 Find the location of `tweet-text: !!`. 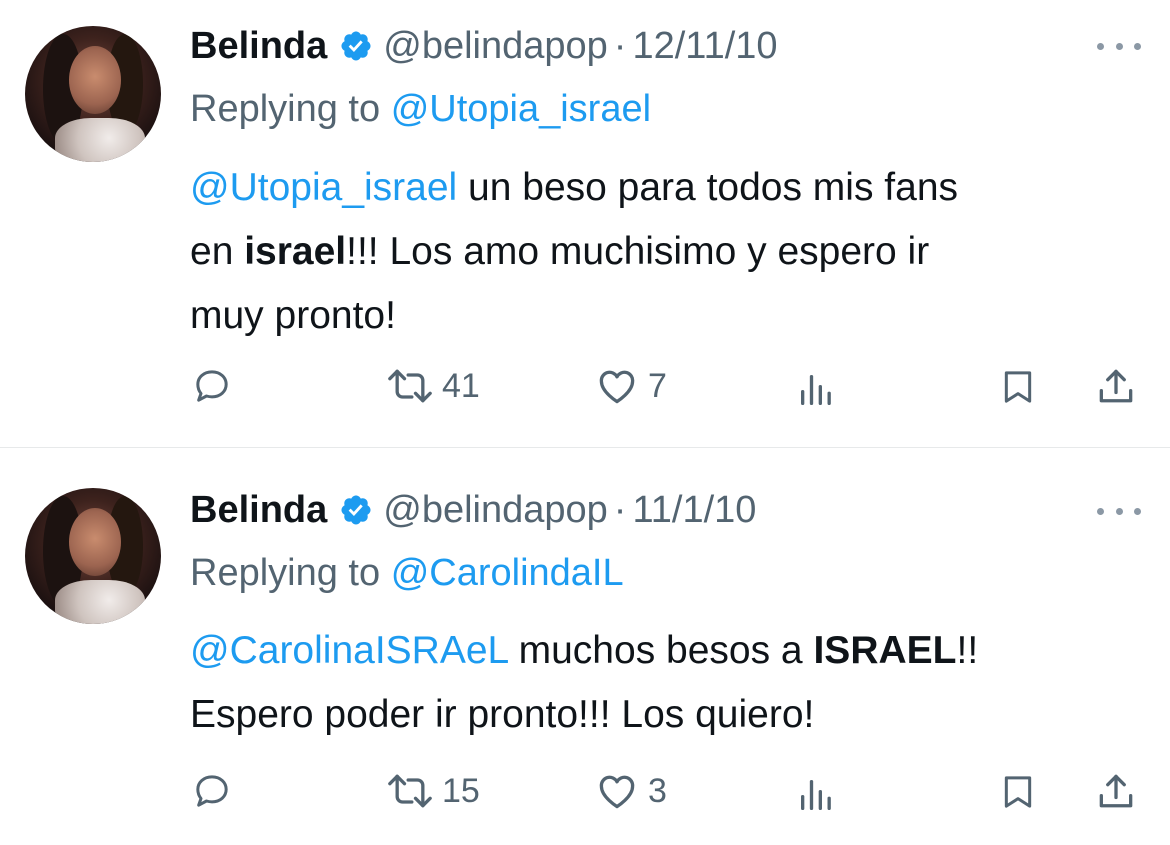

tweet-text: !! is located at coordinates (967, 650).